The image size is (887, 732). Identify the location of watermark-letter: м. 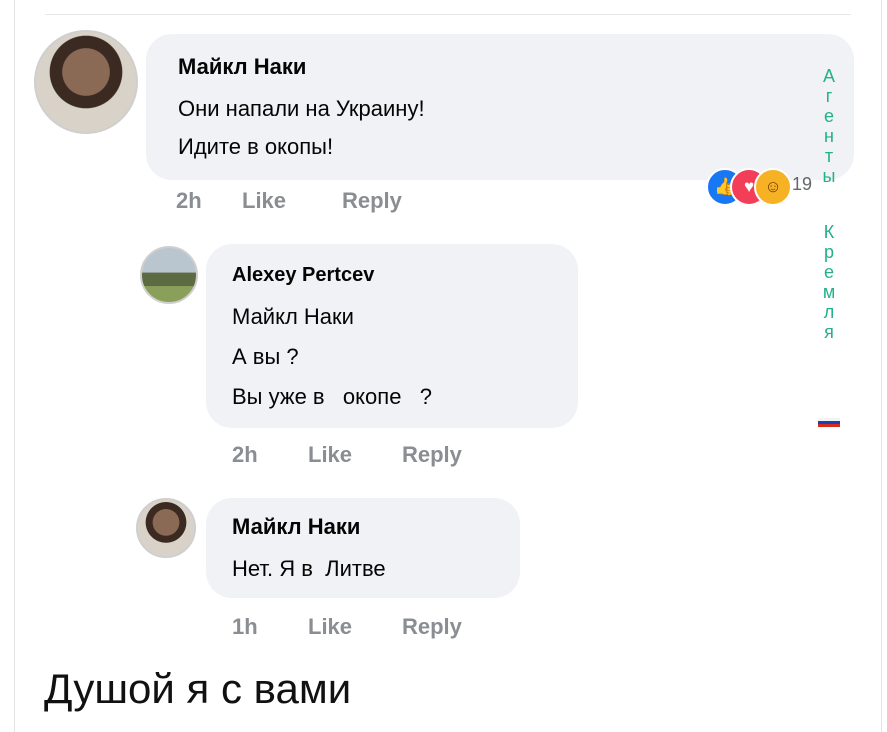
(829, 292).